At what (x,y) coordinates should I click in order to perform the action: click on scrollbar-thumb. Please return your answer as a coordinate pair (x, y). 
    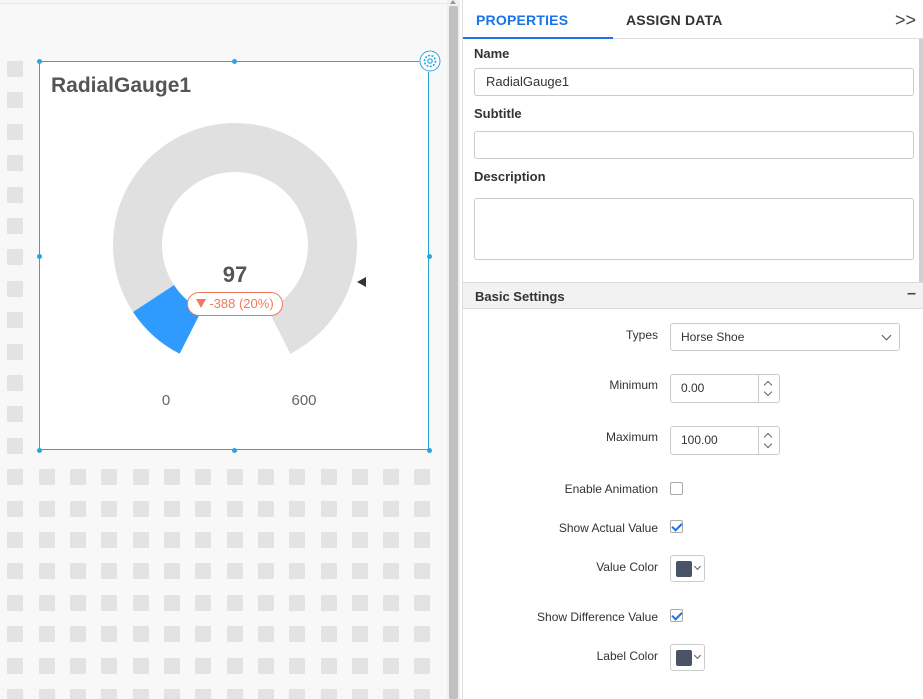
    Looking at the image, I should click on (453, 352).